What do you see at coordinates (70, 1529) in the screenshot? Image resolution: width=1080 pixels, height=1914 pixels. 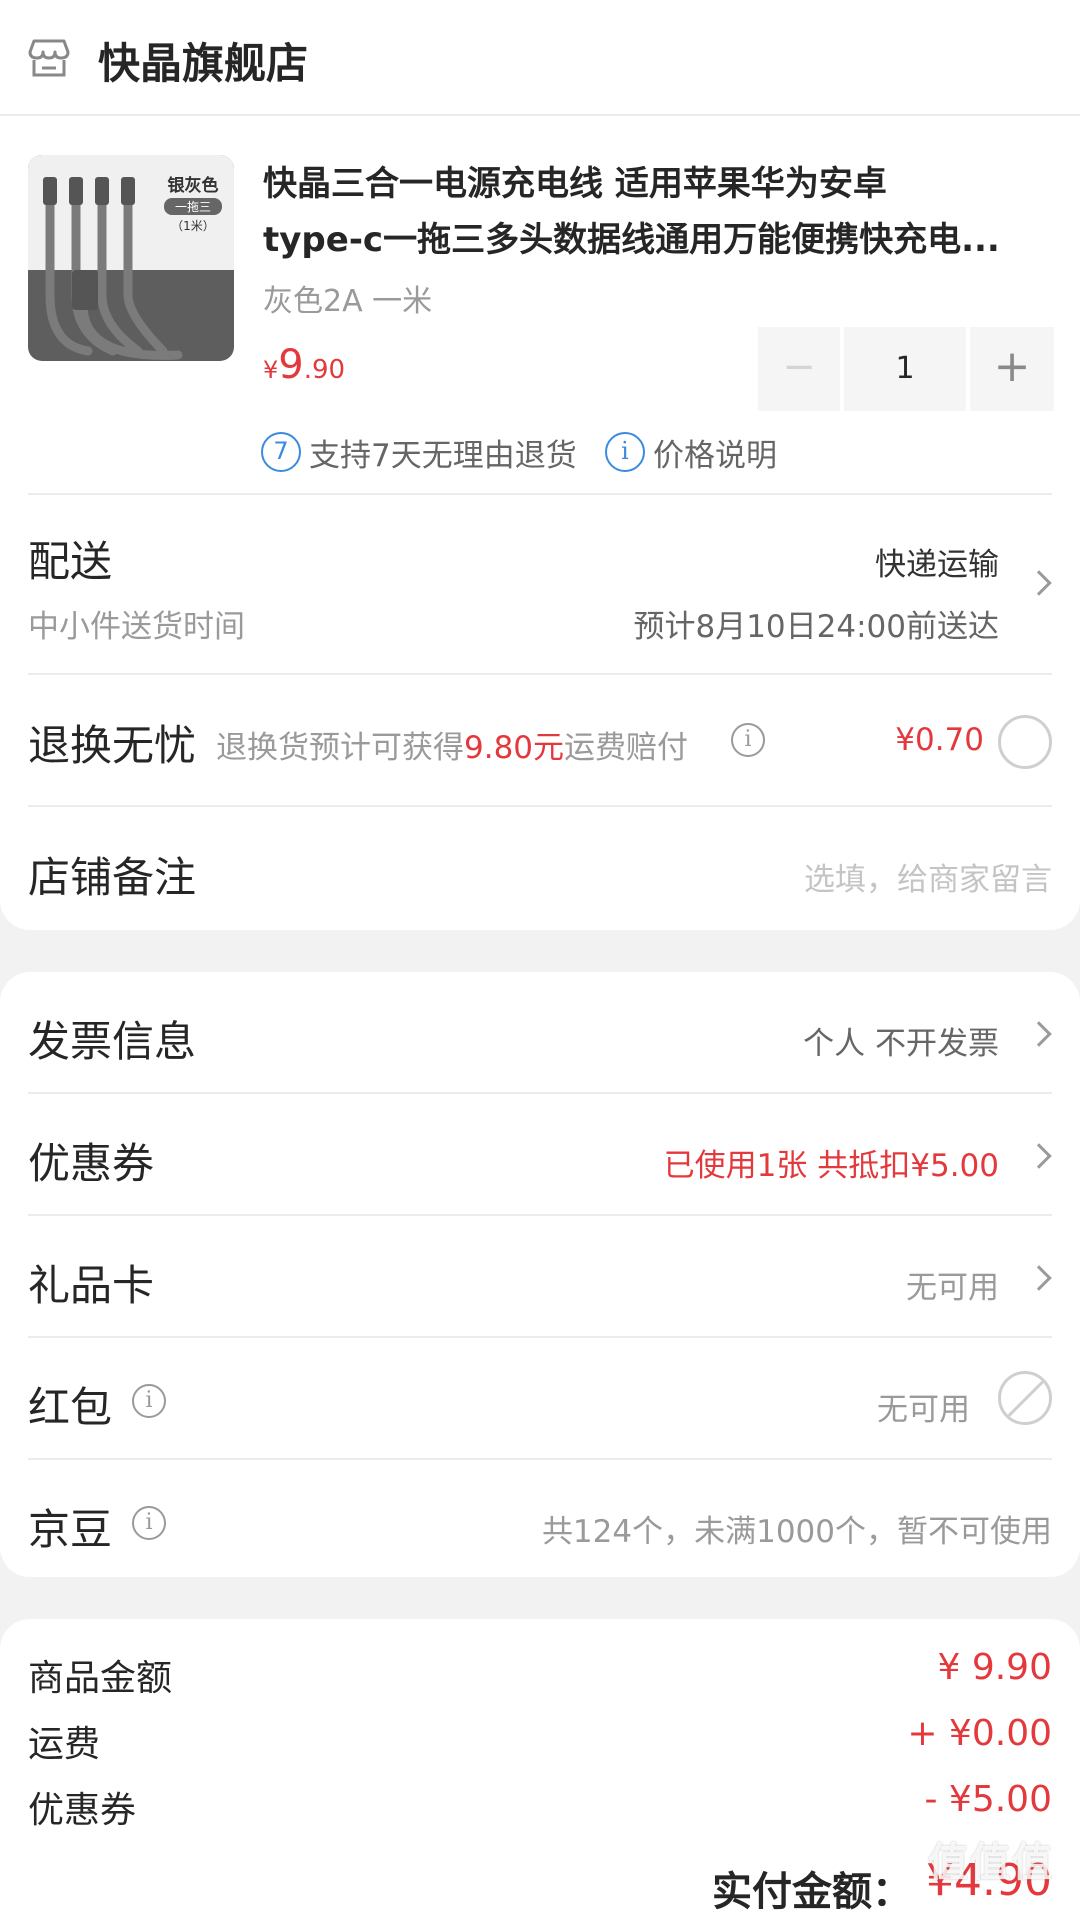 I see `jd-beans-title: 京豆` at bounding box center [70, 1529].